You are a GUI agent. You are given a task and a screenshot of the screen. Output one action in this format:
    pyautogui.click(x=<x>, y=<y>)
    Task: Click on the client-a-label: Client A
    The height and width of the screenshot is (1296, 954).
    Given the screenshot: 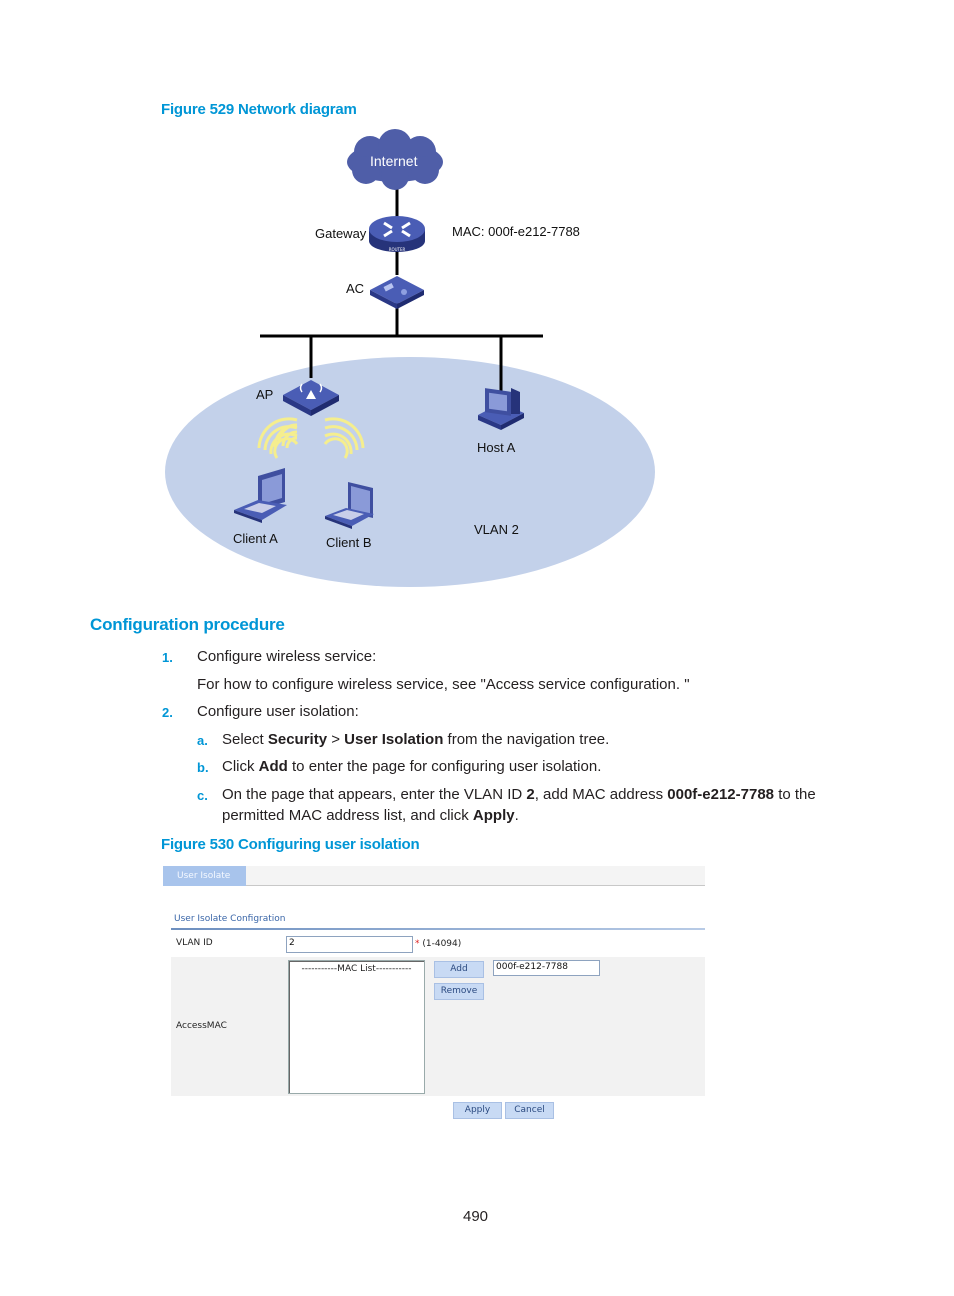 What is the action you would take?
    pyautogui.click(x=255, y=538)
    